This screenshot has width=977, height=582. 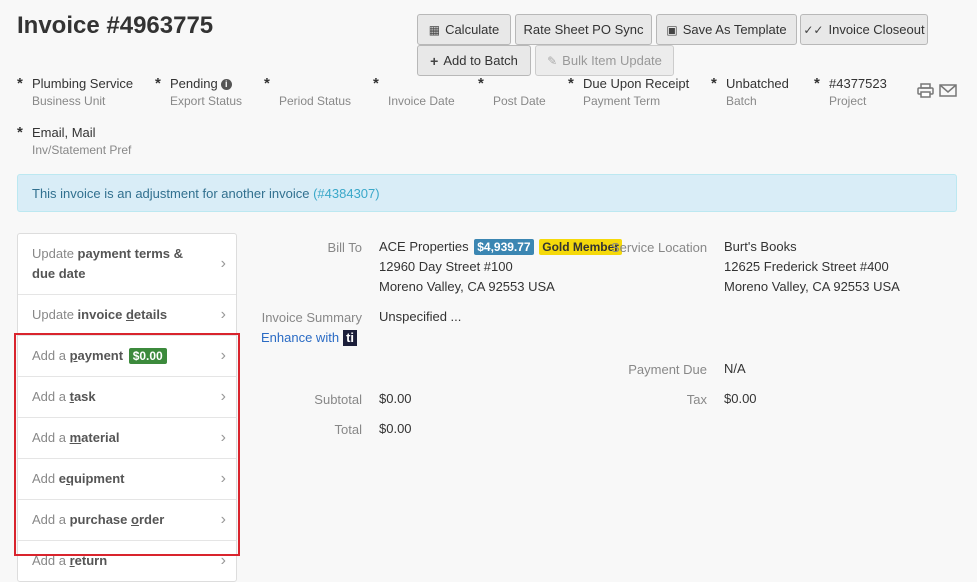 What do you see at coordinates (147, 356) in the screenshot?
I see `payment-amount-badge: $0.00` at bounding box center [147, 356].